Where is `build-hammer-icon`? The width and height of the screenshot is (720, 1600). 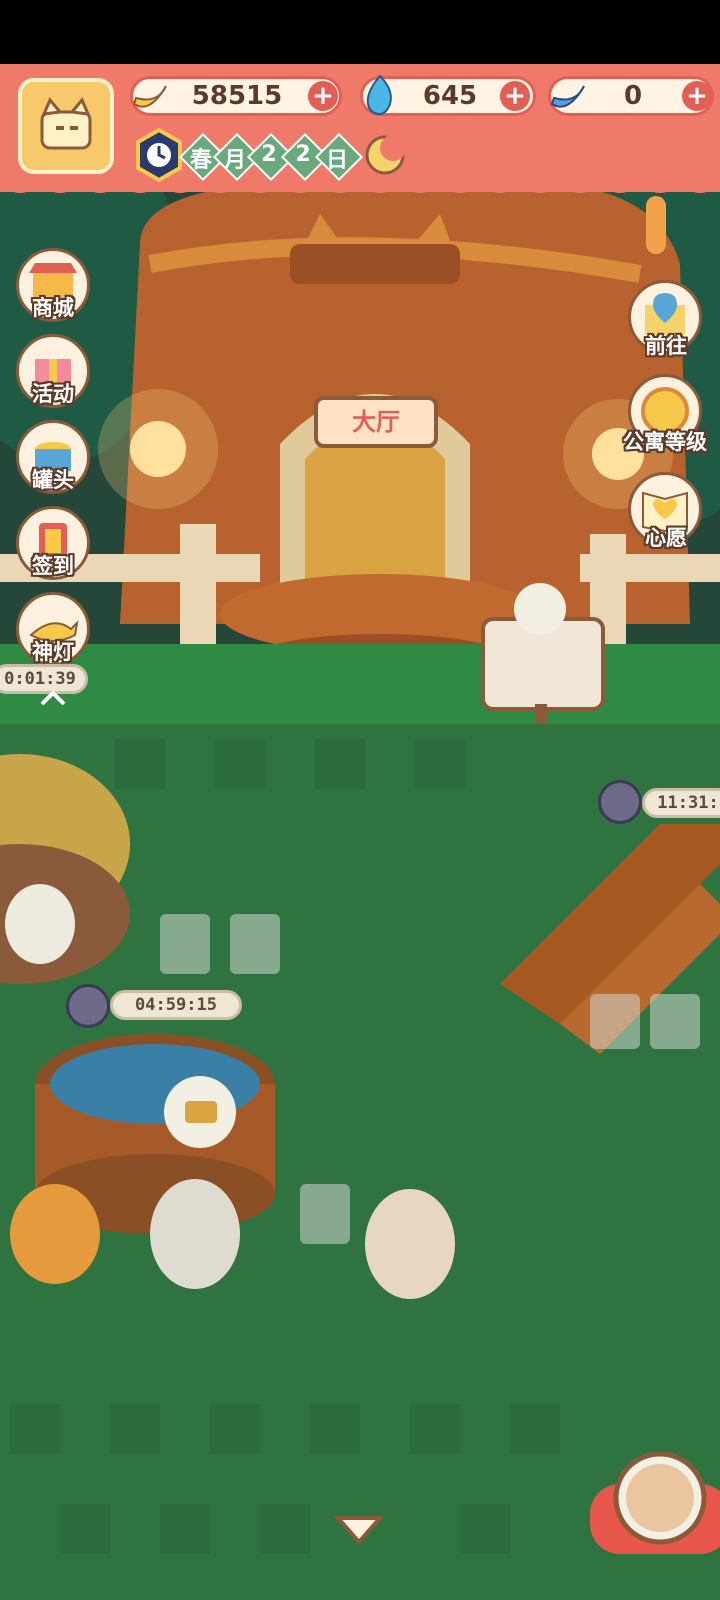
build-hammer-icon is located at coordinates (620, 802).